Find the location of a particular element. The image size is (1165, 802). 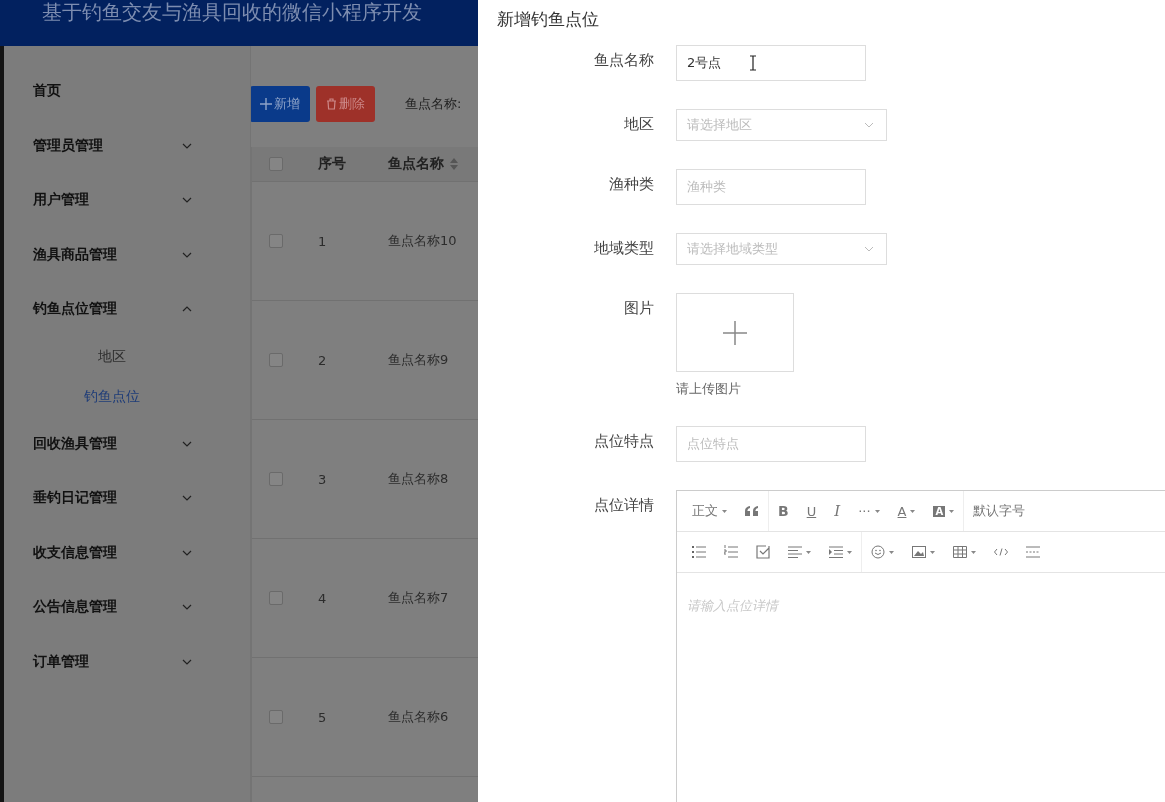

field-label: 点位特点 is located at coordinates (624, 441).